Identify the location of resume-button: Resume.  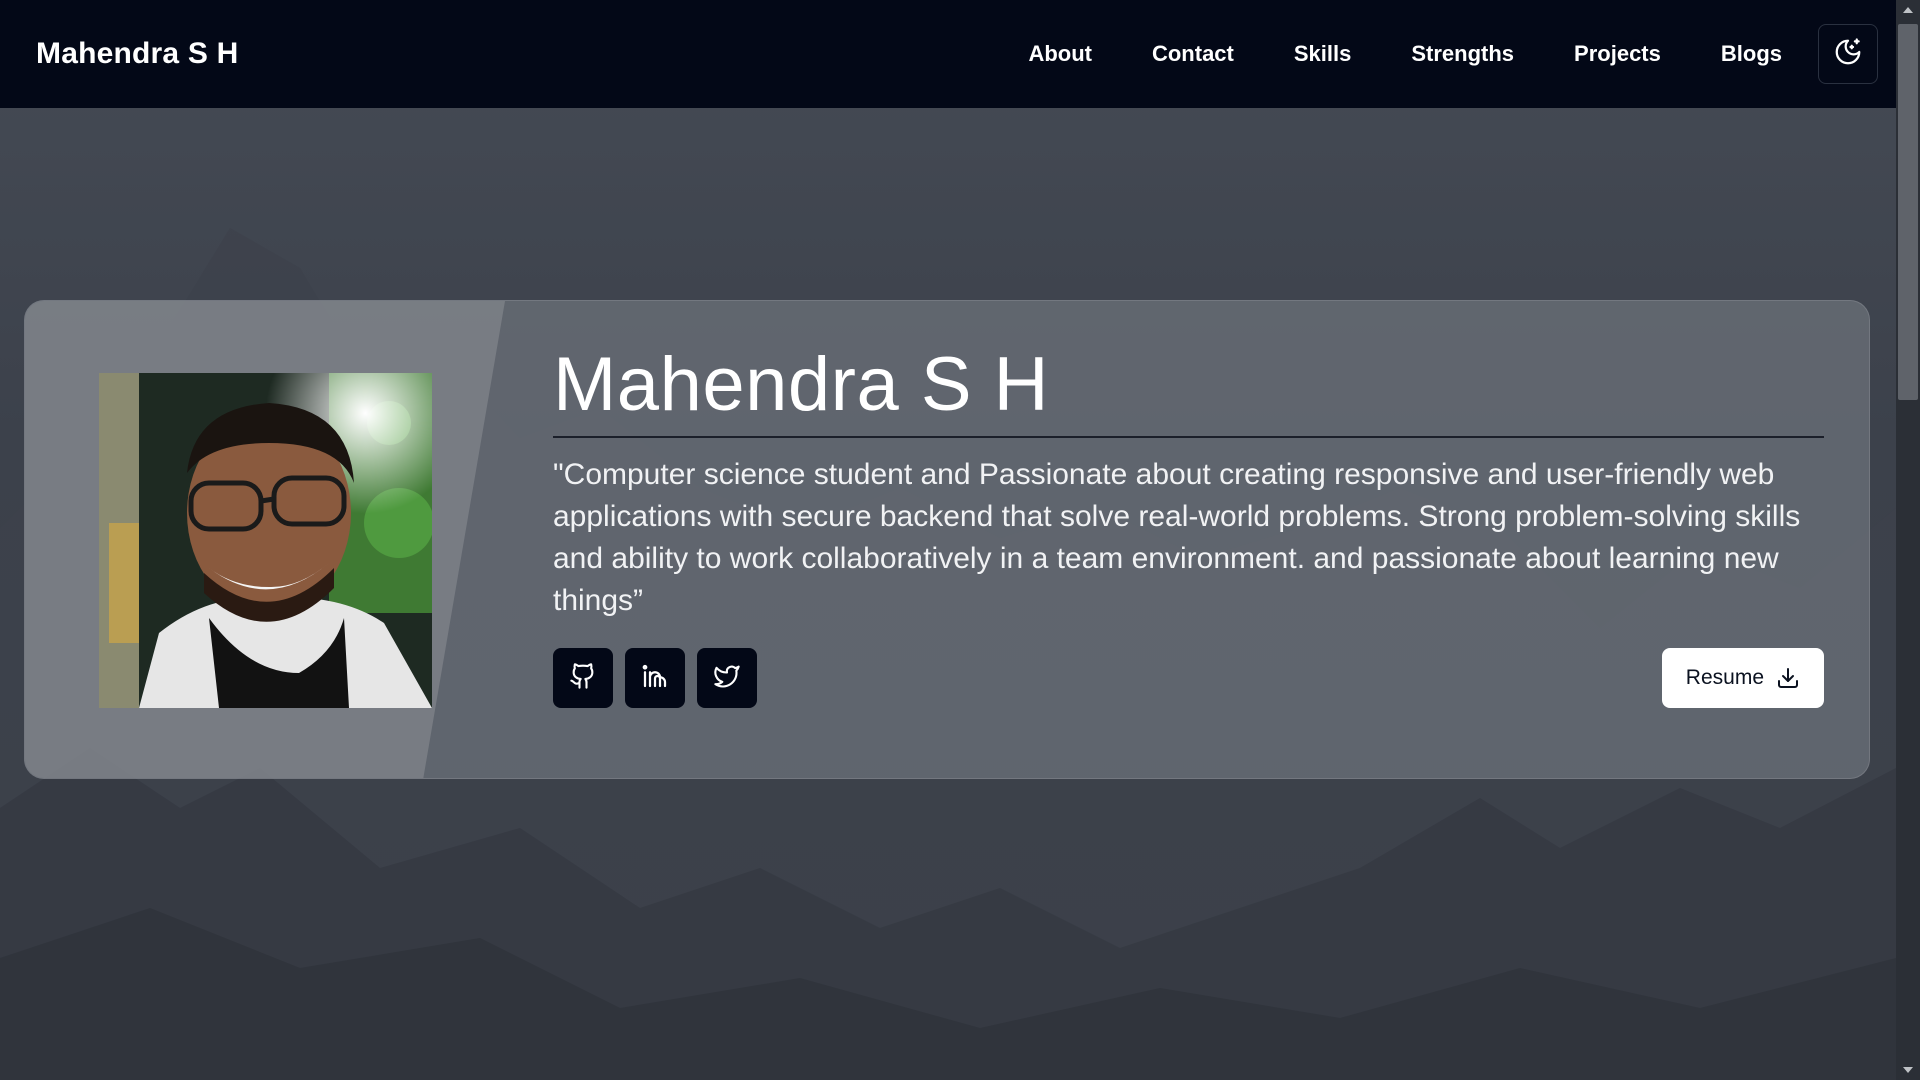
(1742, 678).